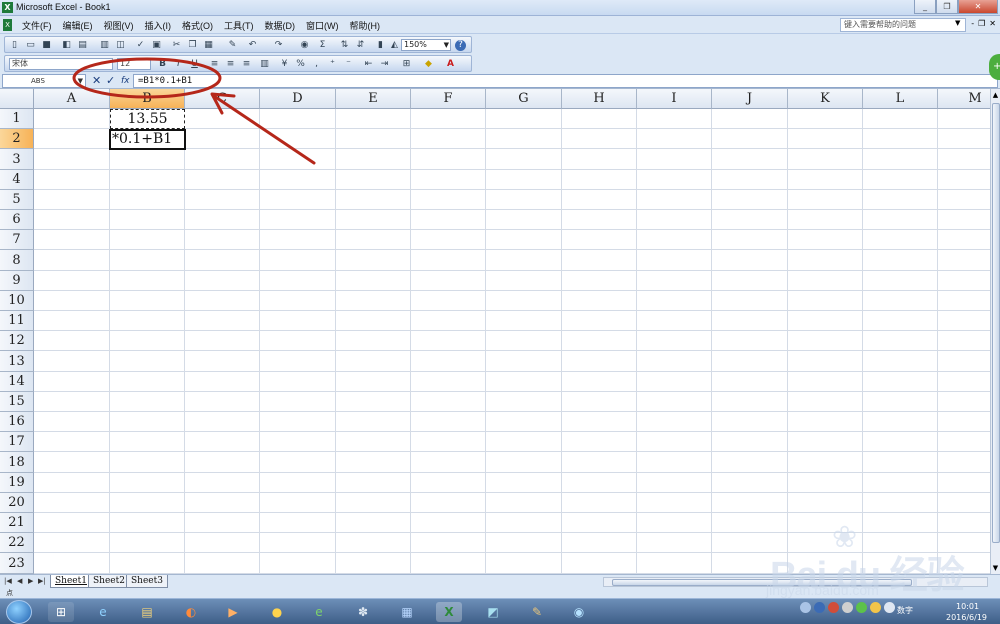 This screenshot has height=624, width=1000. Describe the element at coordinates (192, 45) in the screenshot. I see `copy-icon: ❐` at that location.